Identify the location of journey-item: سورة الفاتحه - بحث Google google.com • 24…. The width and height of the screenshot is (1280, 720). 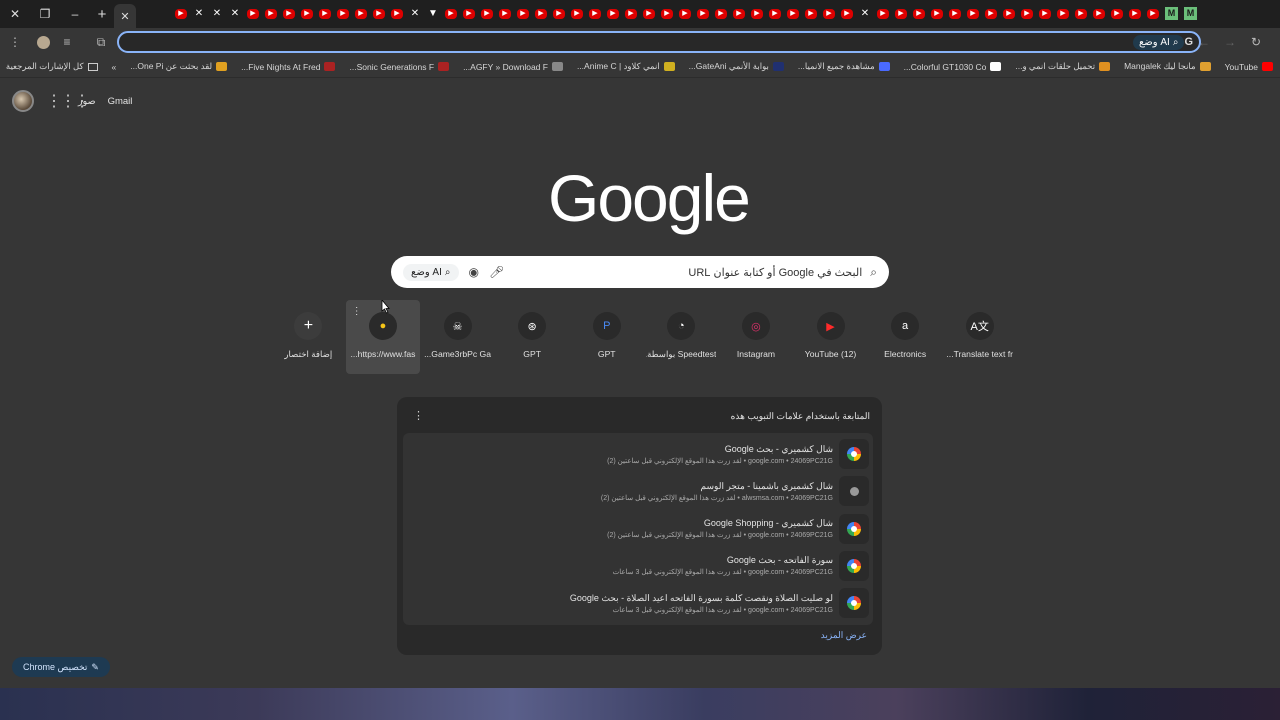
(638, 566).